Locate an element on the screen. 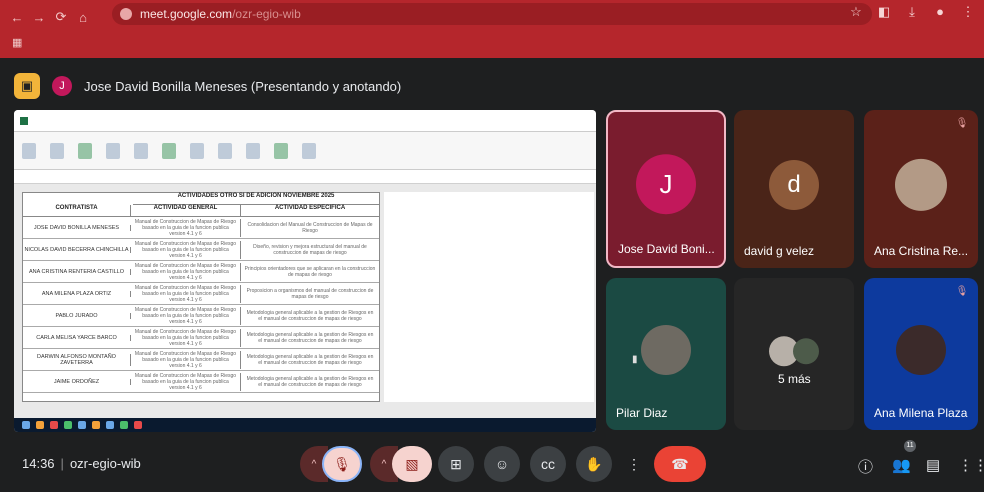  participant-count-badge: 11 is located at coordinates (910, 446).